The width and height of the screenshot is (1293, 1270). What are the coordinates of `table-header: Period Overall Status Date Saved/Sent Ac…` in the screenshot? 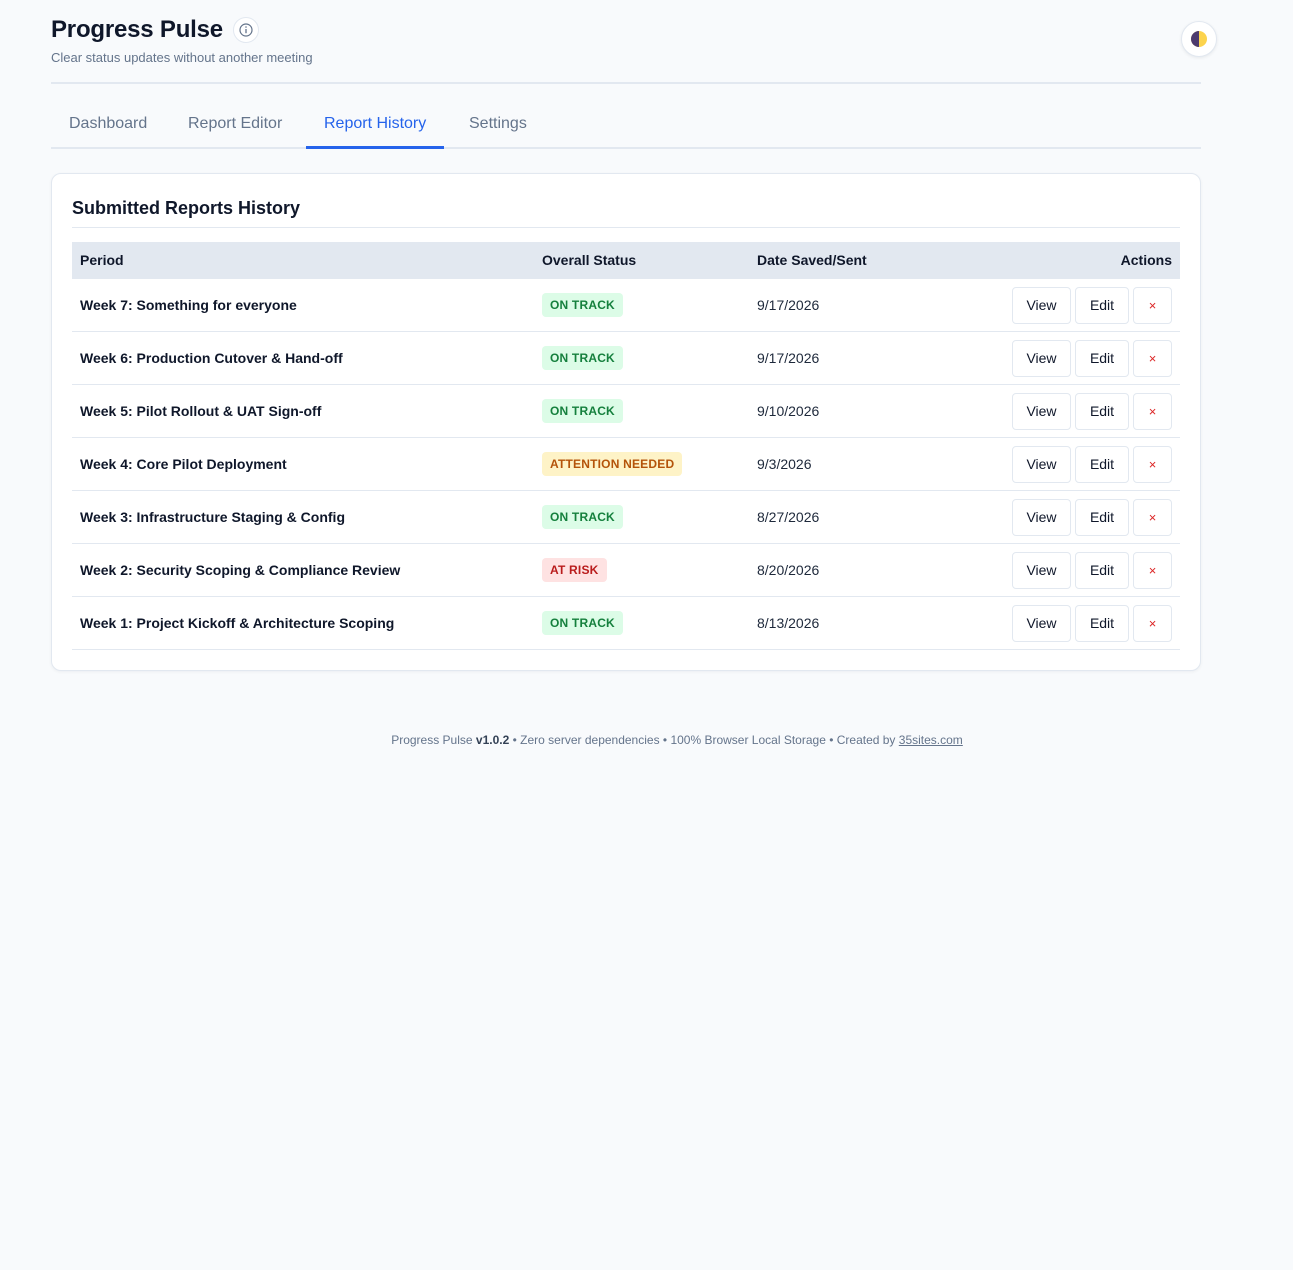 It's located at (626, 260).